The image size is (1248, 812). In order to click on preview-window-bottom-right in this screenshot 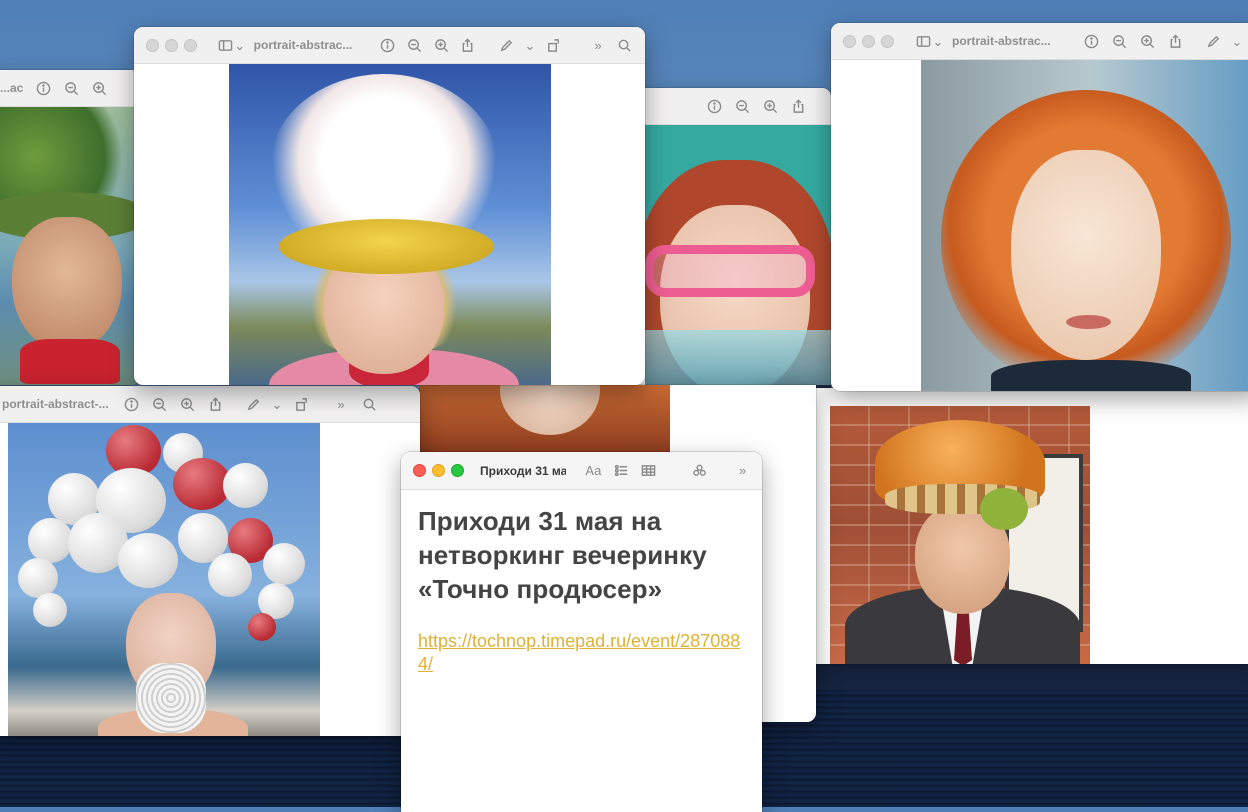, I will do `click(1004, 526)`.